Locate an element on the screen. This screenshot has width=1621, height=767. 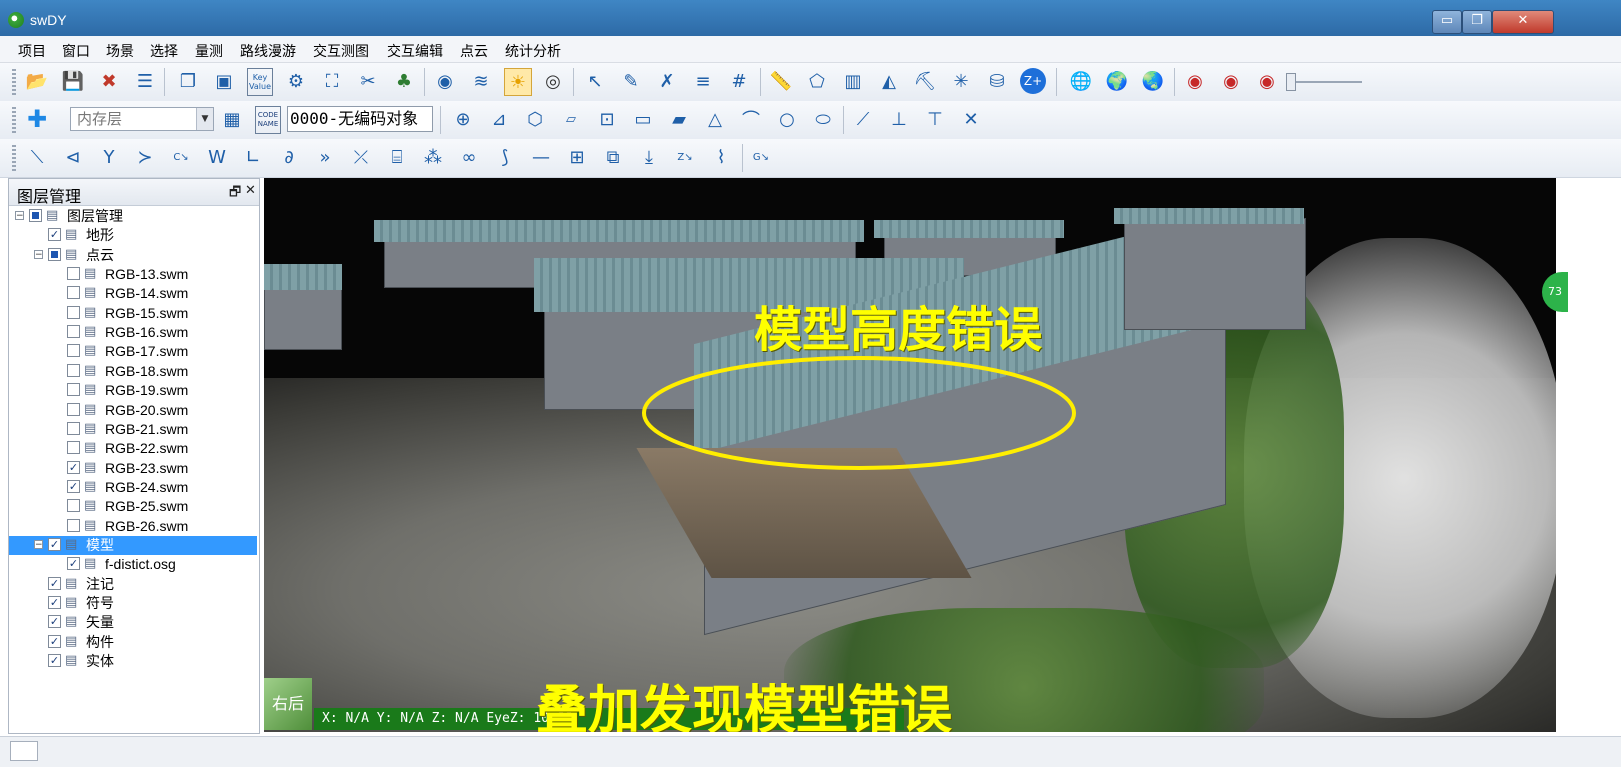
layer-tree-row: ▤ RGB-17.swm is located at coordinates (133, 351).